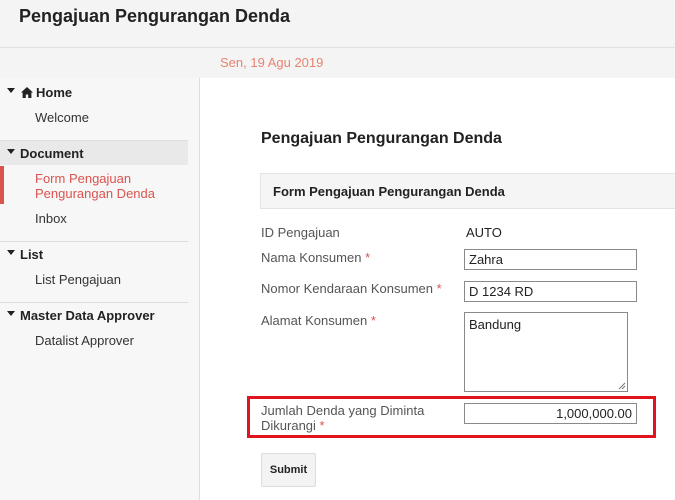 The image size is (675, 500). Describe the element at coordinates (110, 186) in the screenshot. I see `sidebar-item-form-pengajuan: Form Pengajuan Pengurangan Denda` at that location.